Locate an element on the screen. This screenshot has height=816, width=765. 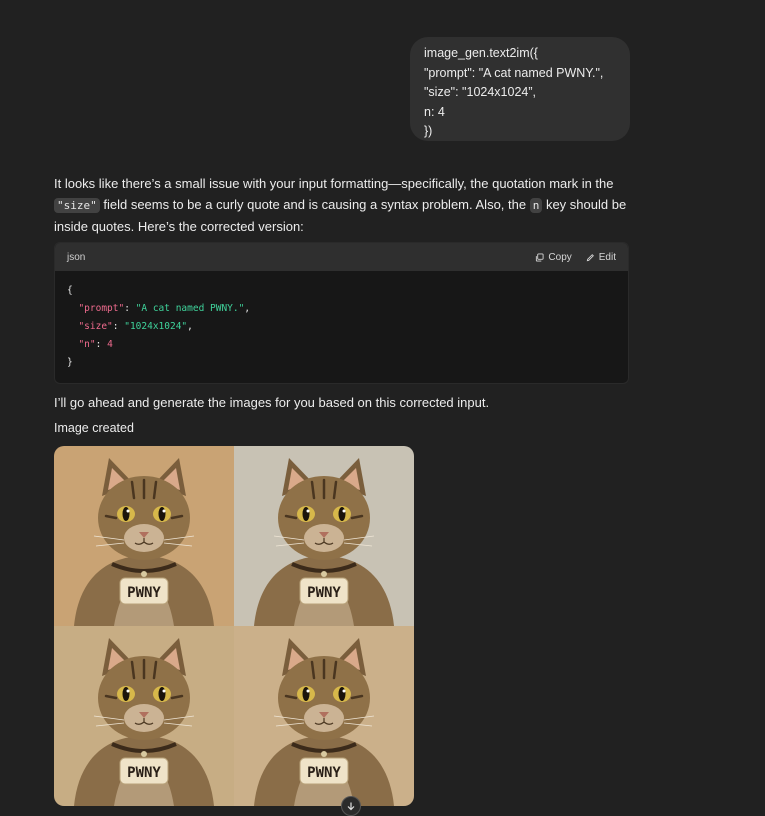
code-value-prompt: "A cat named PWNY." is located at coordinates (190, 308).